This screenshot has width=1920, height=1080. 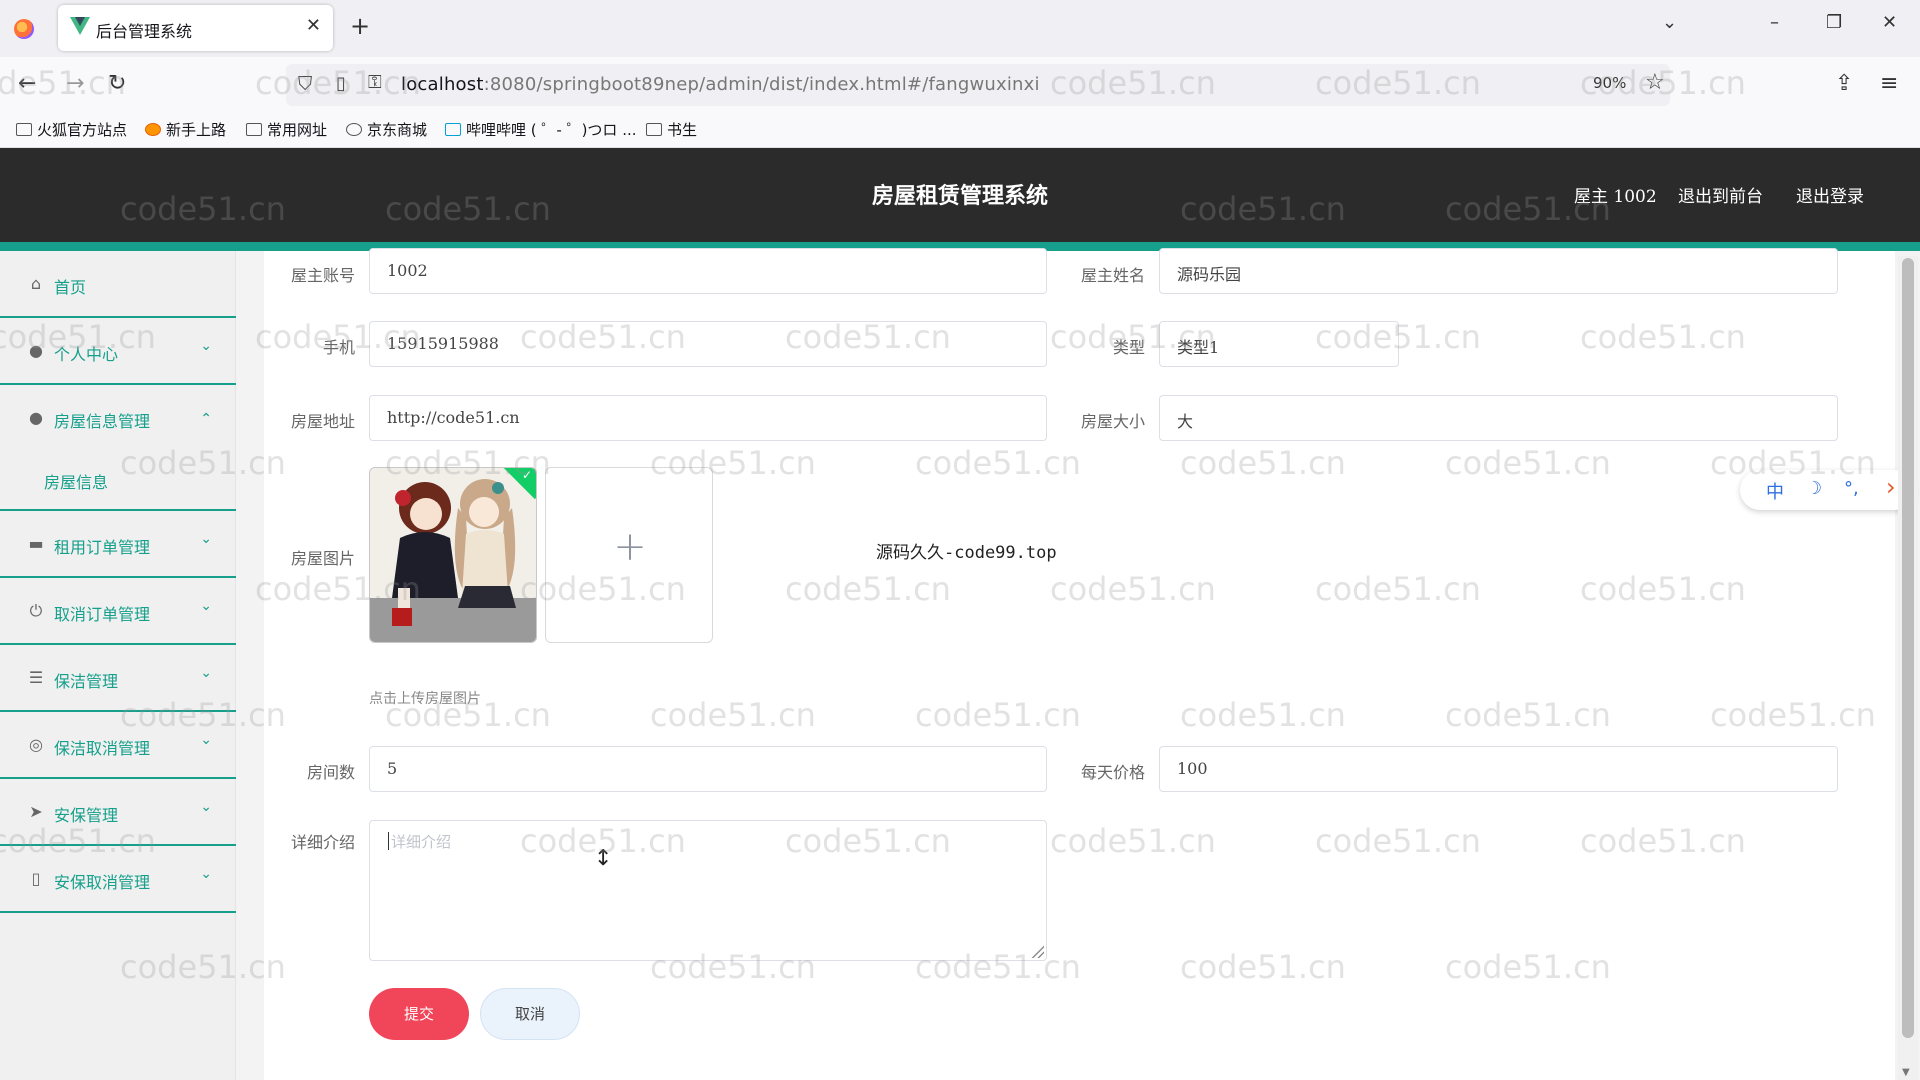 I want to click on address-label: 房屋地址, so click(x=322, y=421).